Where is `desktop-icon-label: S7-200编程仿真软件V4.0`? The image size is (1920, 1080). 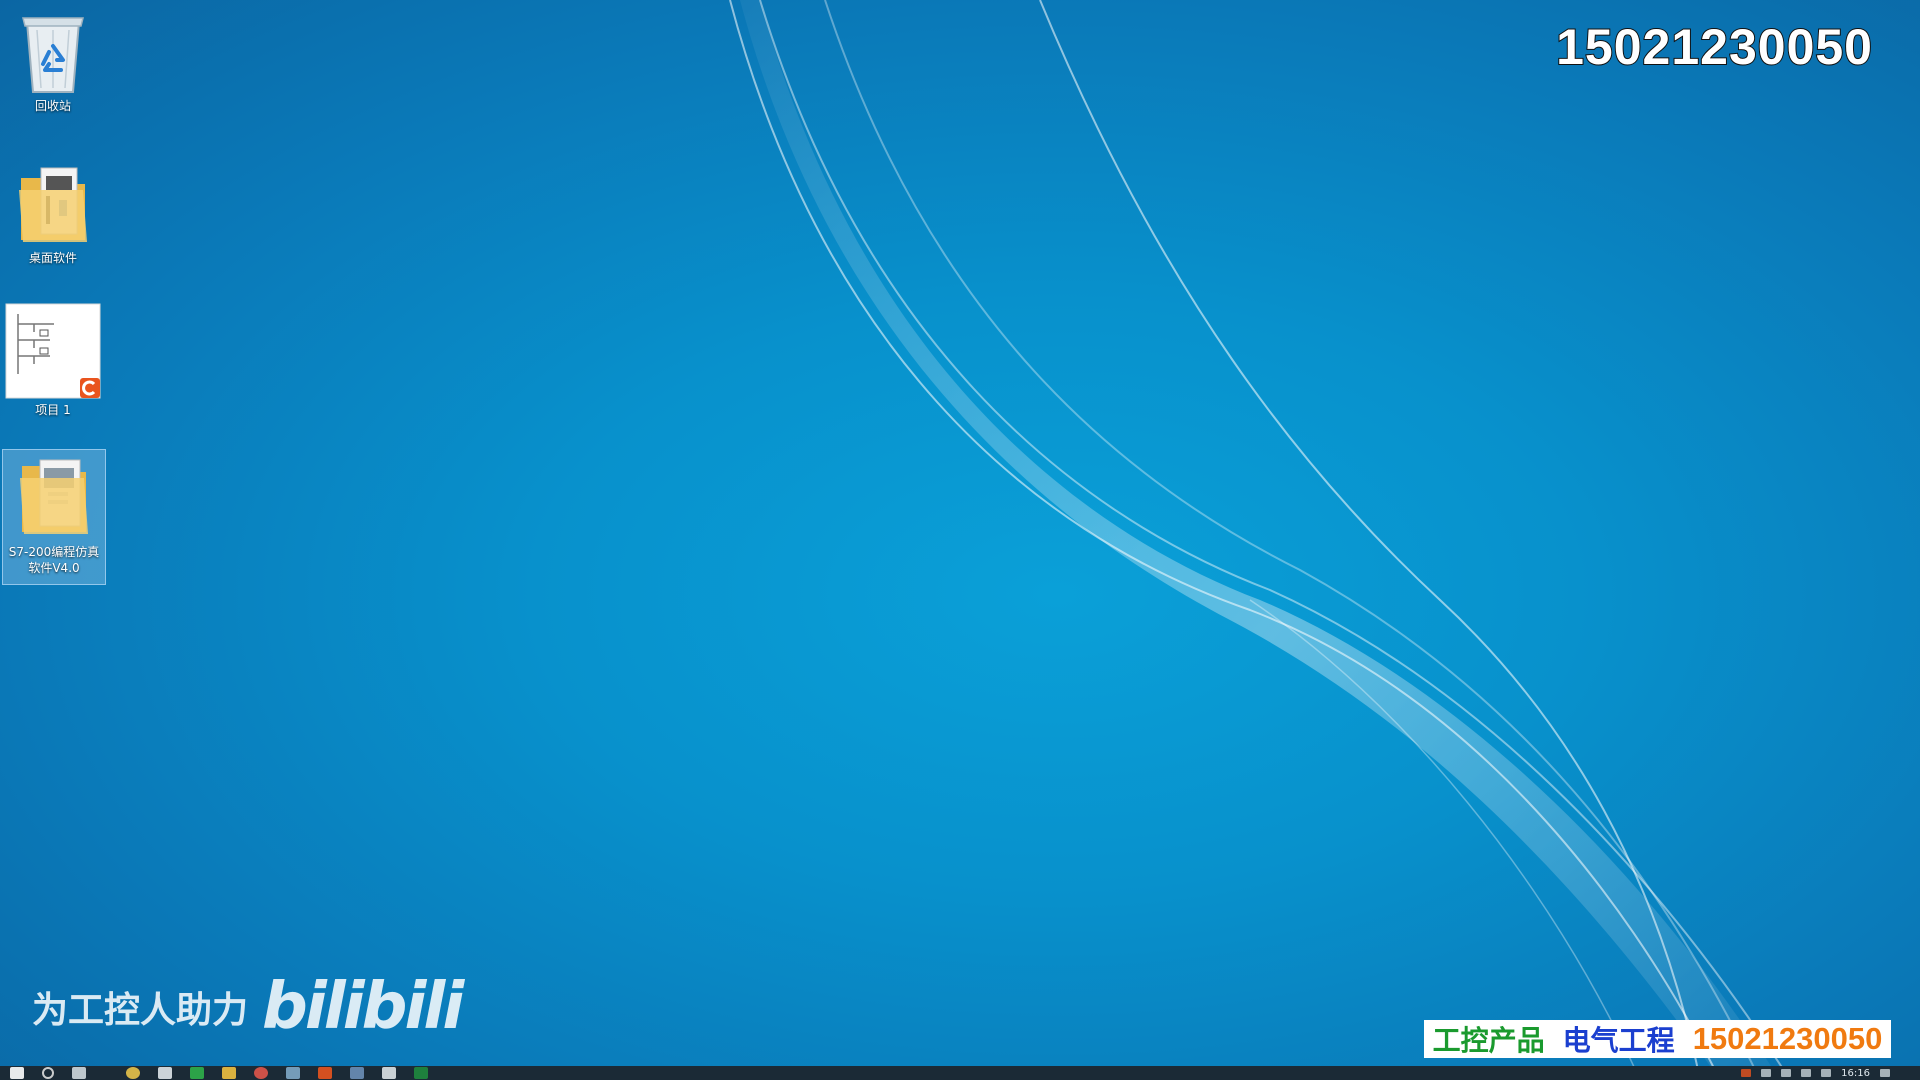 desktop-icon-label: S7-200编程仿真软件V4.0 is located at coordinates (54, 560).